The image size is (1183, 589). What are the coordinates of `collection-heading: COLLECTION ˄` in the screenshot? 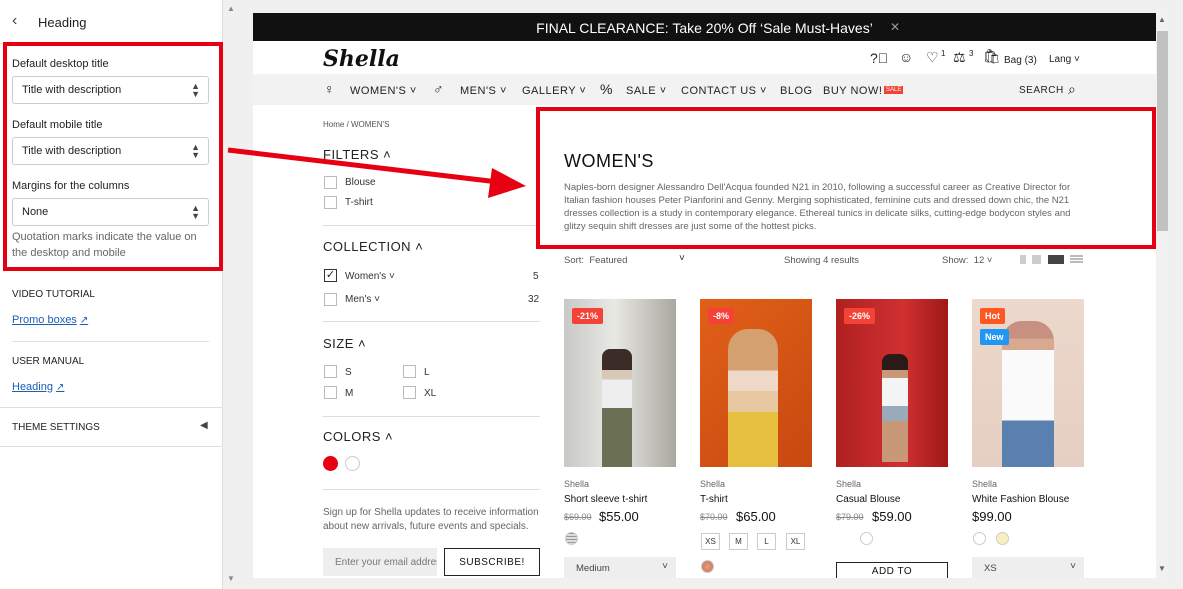 It's located at (373, 246).